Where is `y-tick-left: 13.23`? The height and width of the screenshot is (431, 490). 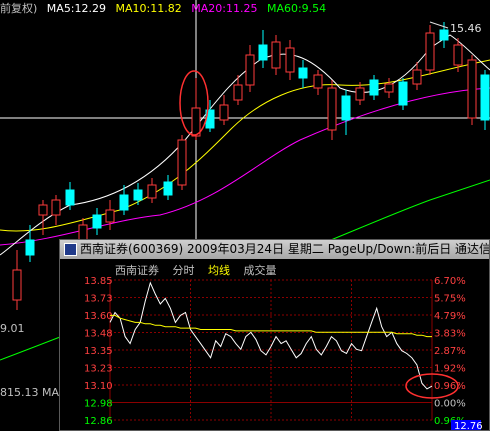
y-tick-left: 13.23 is located at coordinates (98, 369).